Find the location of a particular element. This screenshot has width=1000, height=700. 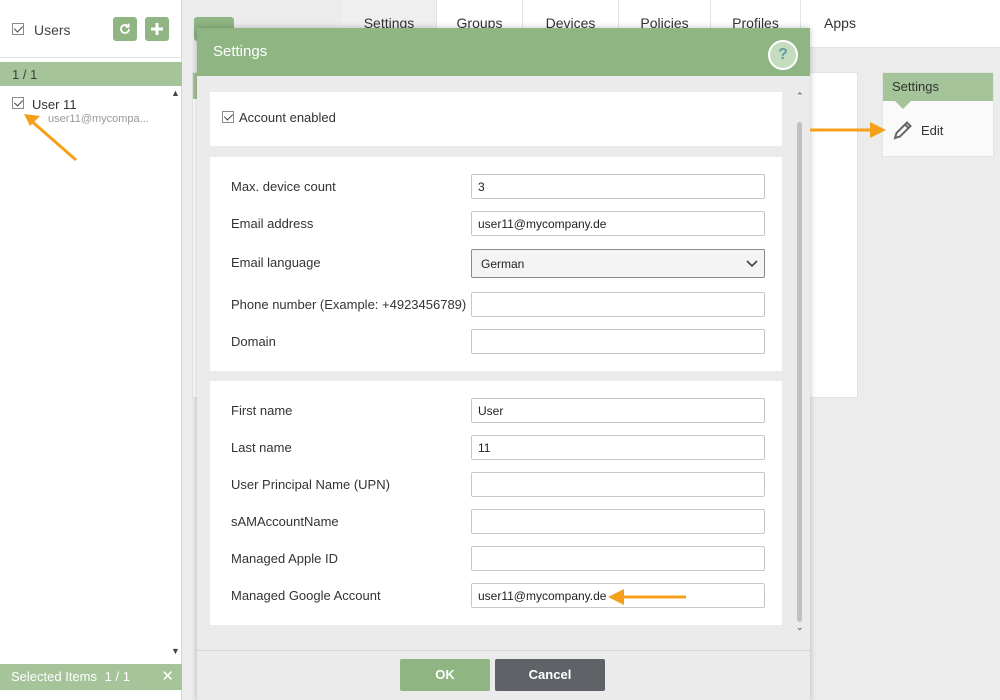

chevron-down-icon is located at coordinates (752, 264).